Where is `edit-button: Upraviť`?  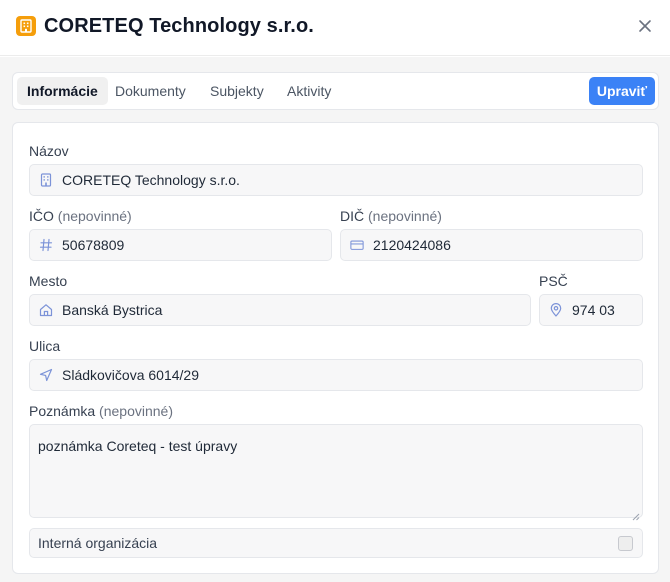
edit-button: Upraviť is located at coordinates (622, 91).